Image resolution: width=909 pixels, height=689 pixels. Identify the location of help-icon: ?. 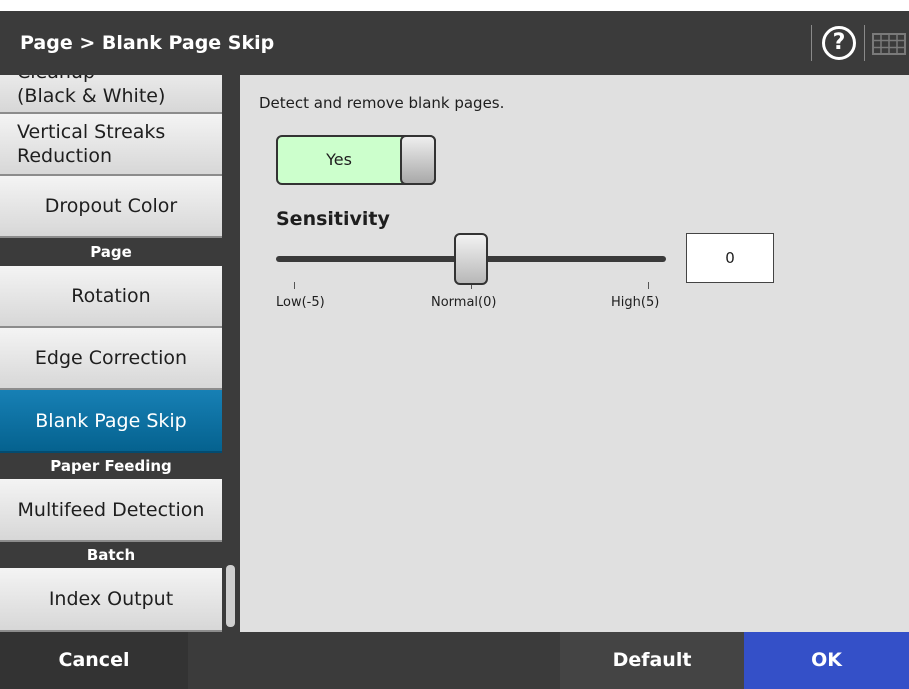
(839, 43).